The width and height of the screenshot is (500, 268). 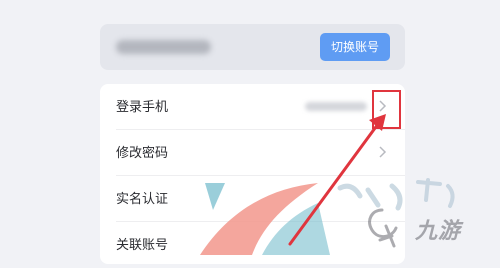 I want to click on blurred-account-name, so click(x=163, y=47).